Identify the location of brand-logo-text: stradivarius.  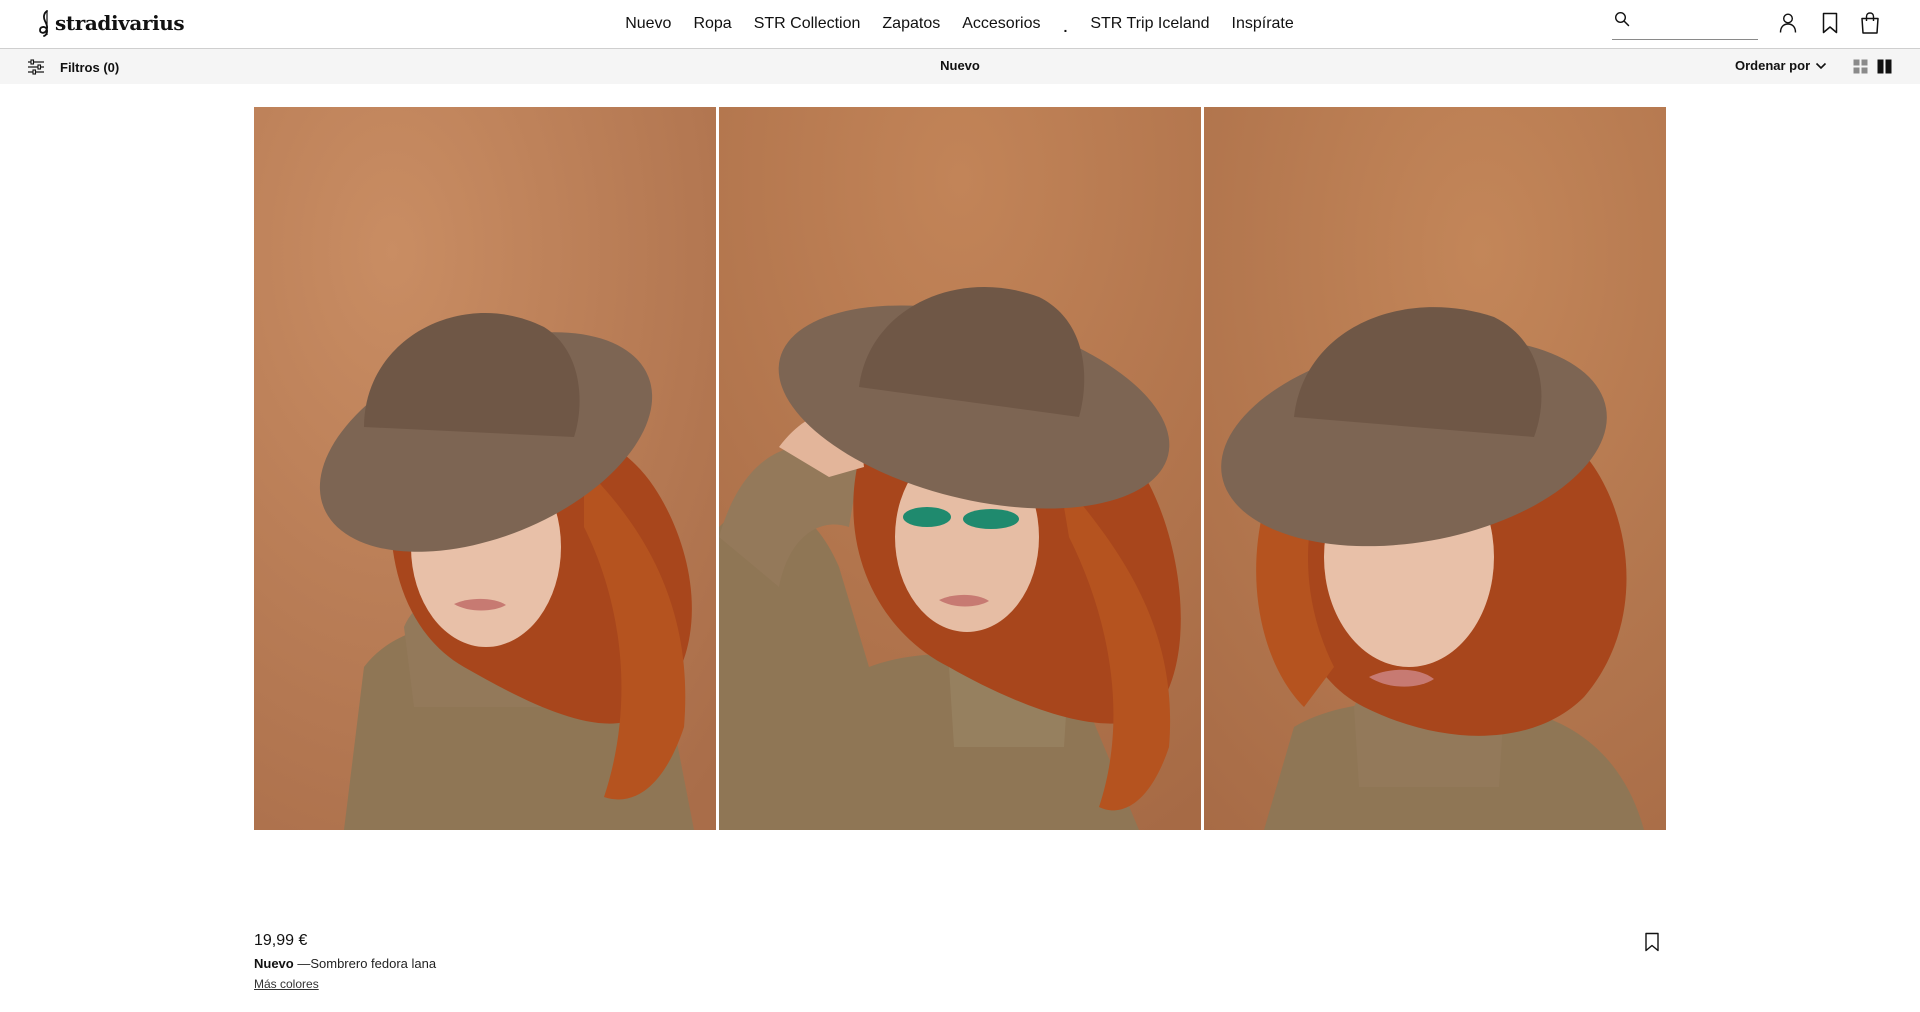
(120, 23).